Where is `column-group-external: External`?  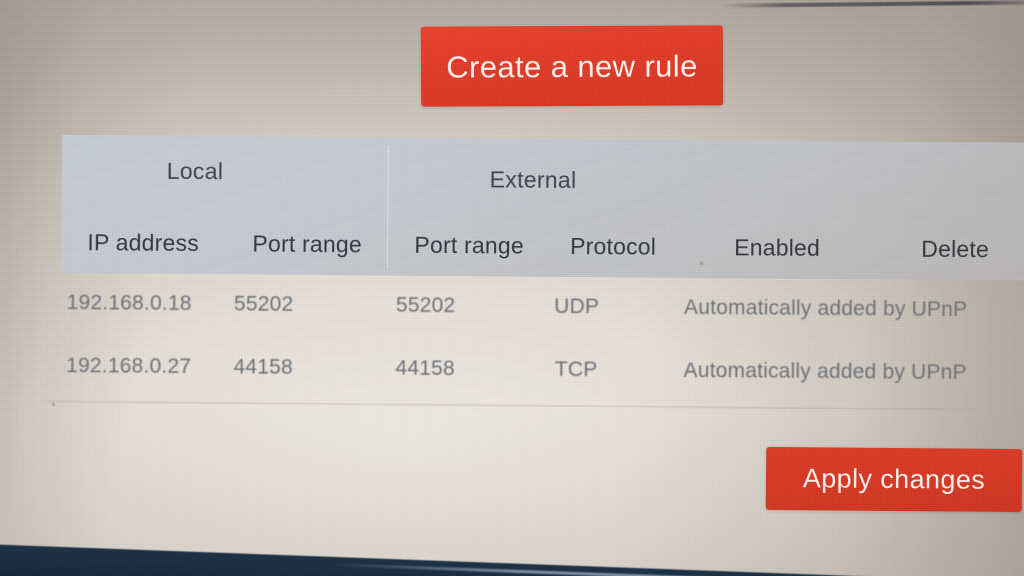 column-group-external: External is located at coordinates (533, 180).